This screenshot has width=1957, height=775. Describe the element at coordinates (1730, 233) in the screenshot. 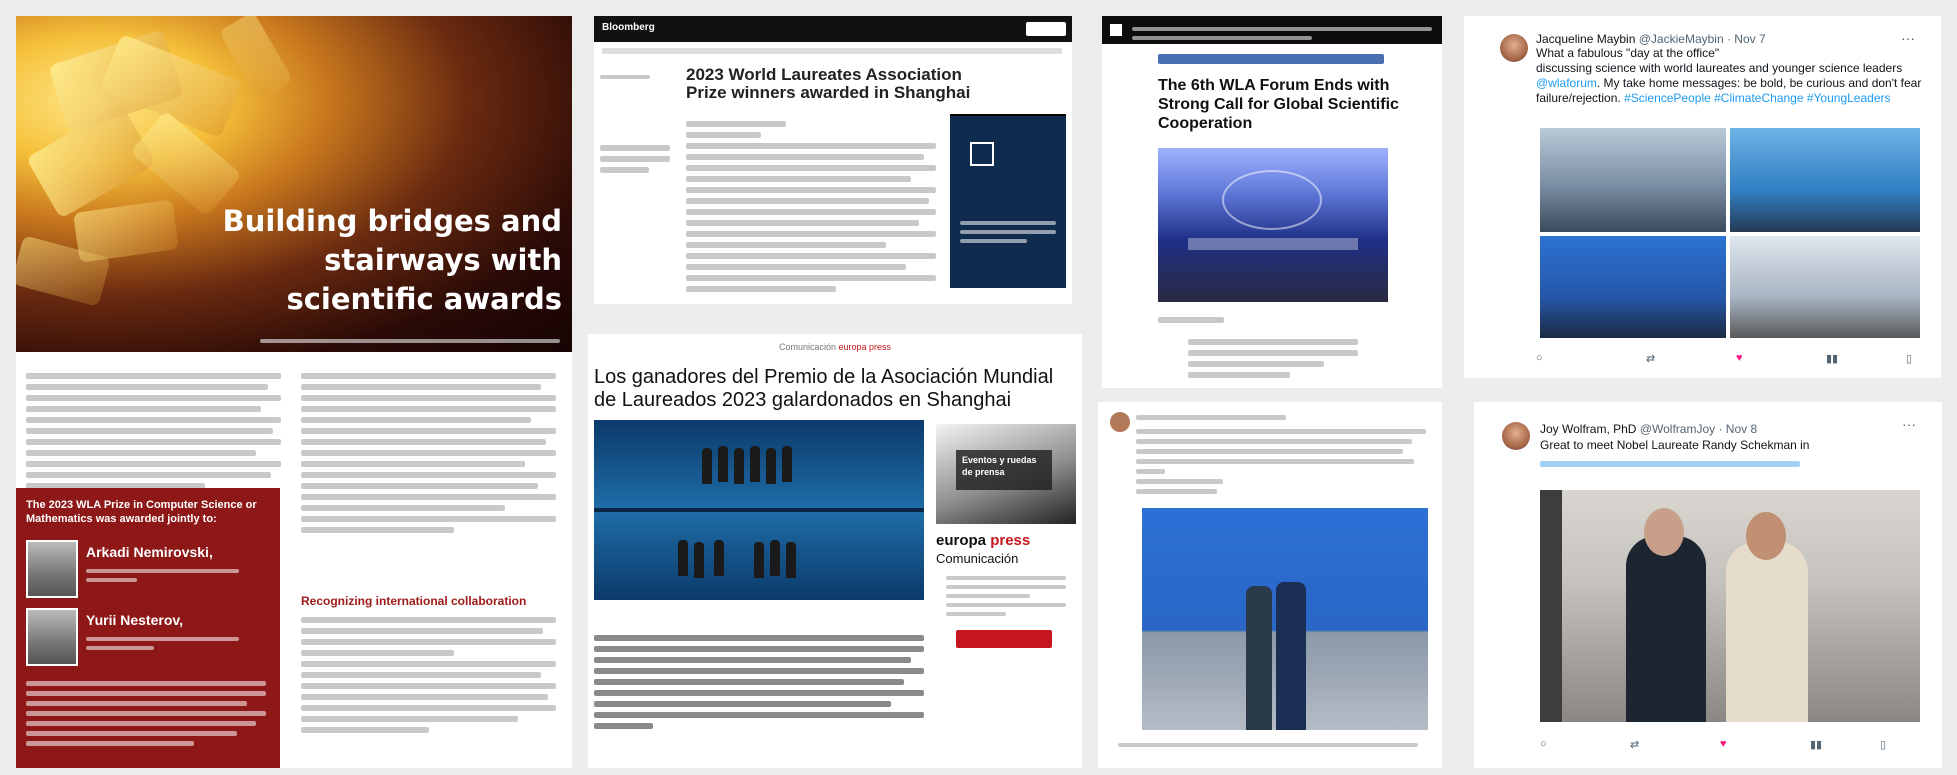

I see `tweet-photo-grid` at that location.